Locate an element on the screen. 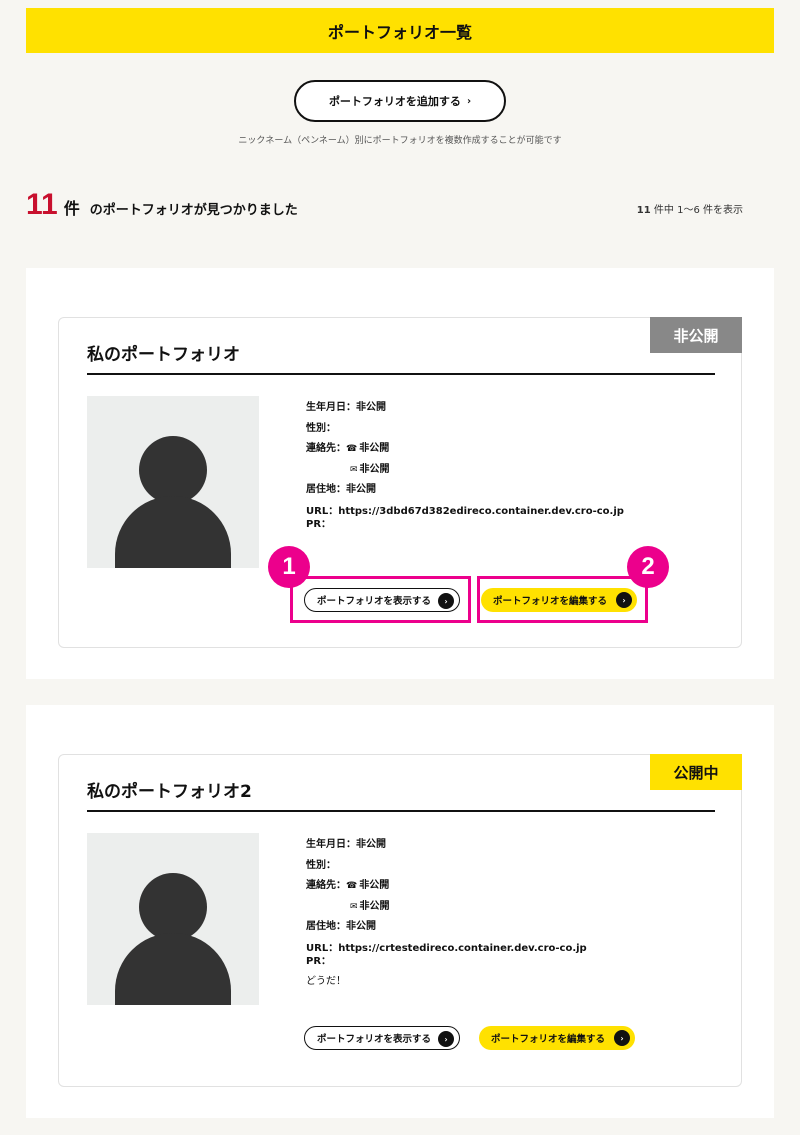 The image size is (800, 1135). portfolio-title: 私のポートフォリオ is located at coordinates (401, 357).